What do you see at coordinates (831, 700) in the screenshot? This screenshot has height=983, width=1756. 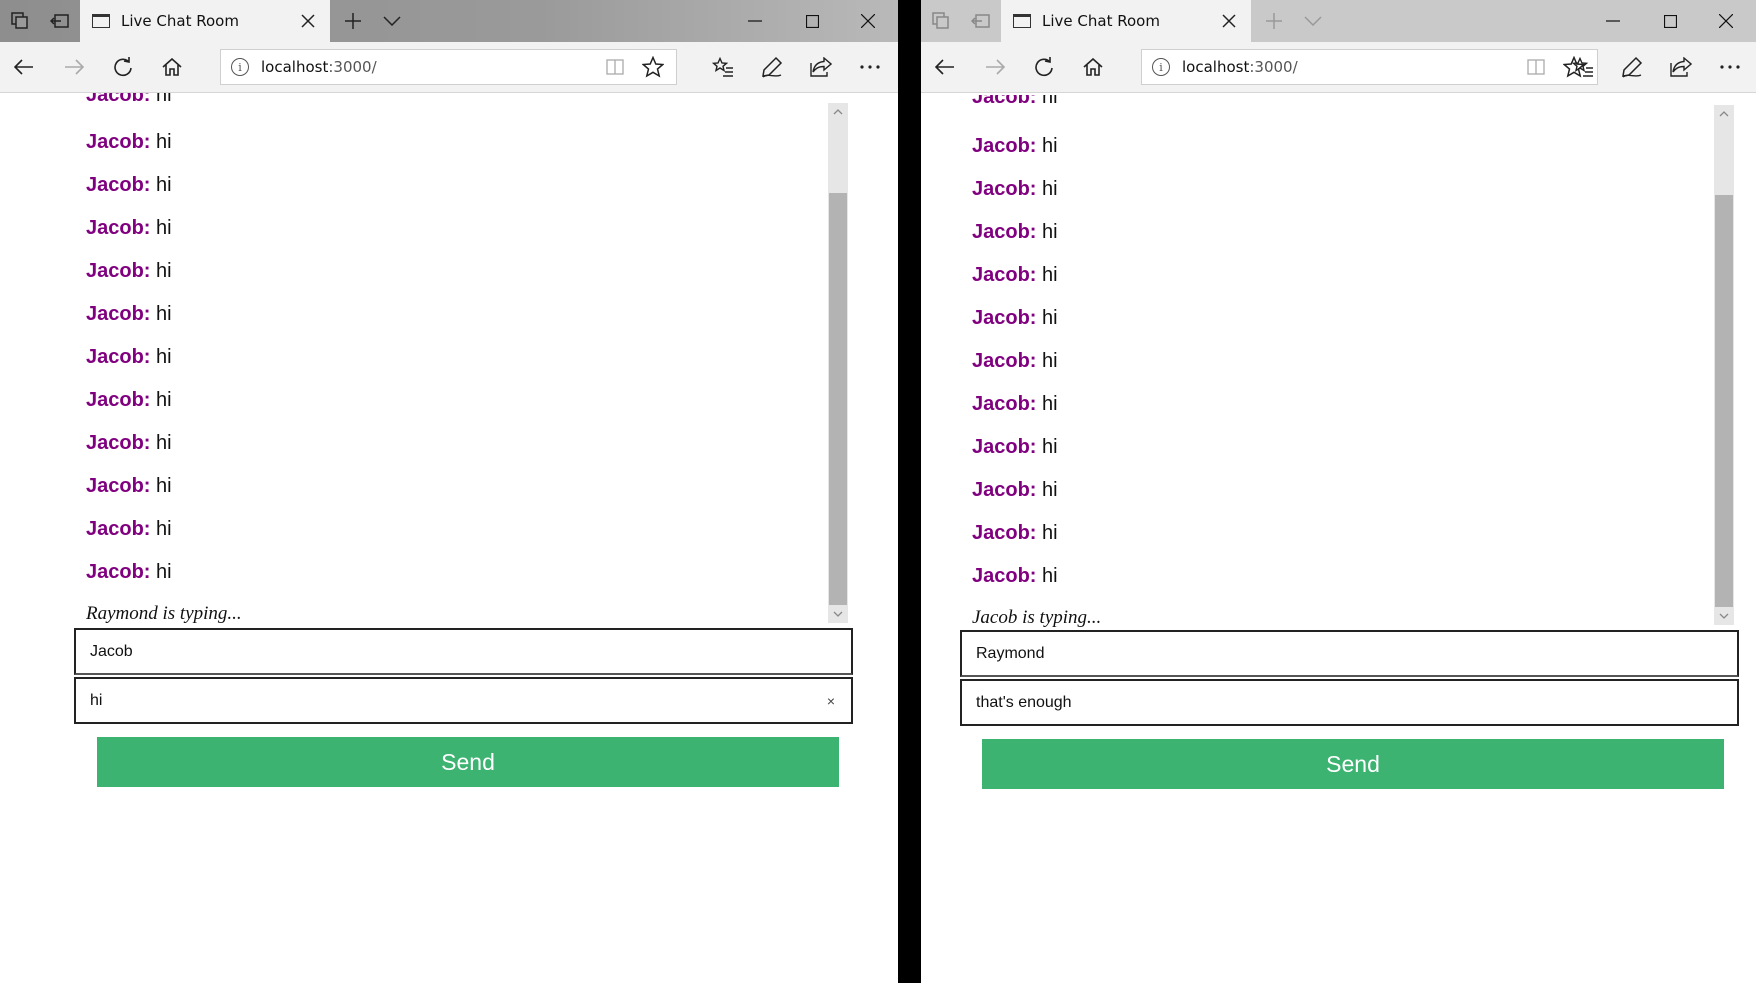 I see `clear-input-icon: ×` at bounding box center [831, 700].